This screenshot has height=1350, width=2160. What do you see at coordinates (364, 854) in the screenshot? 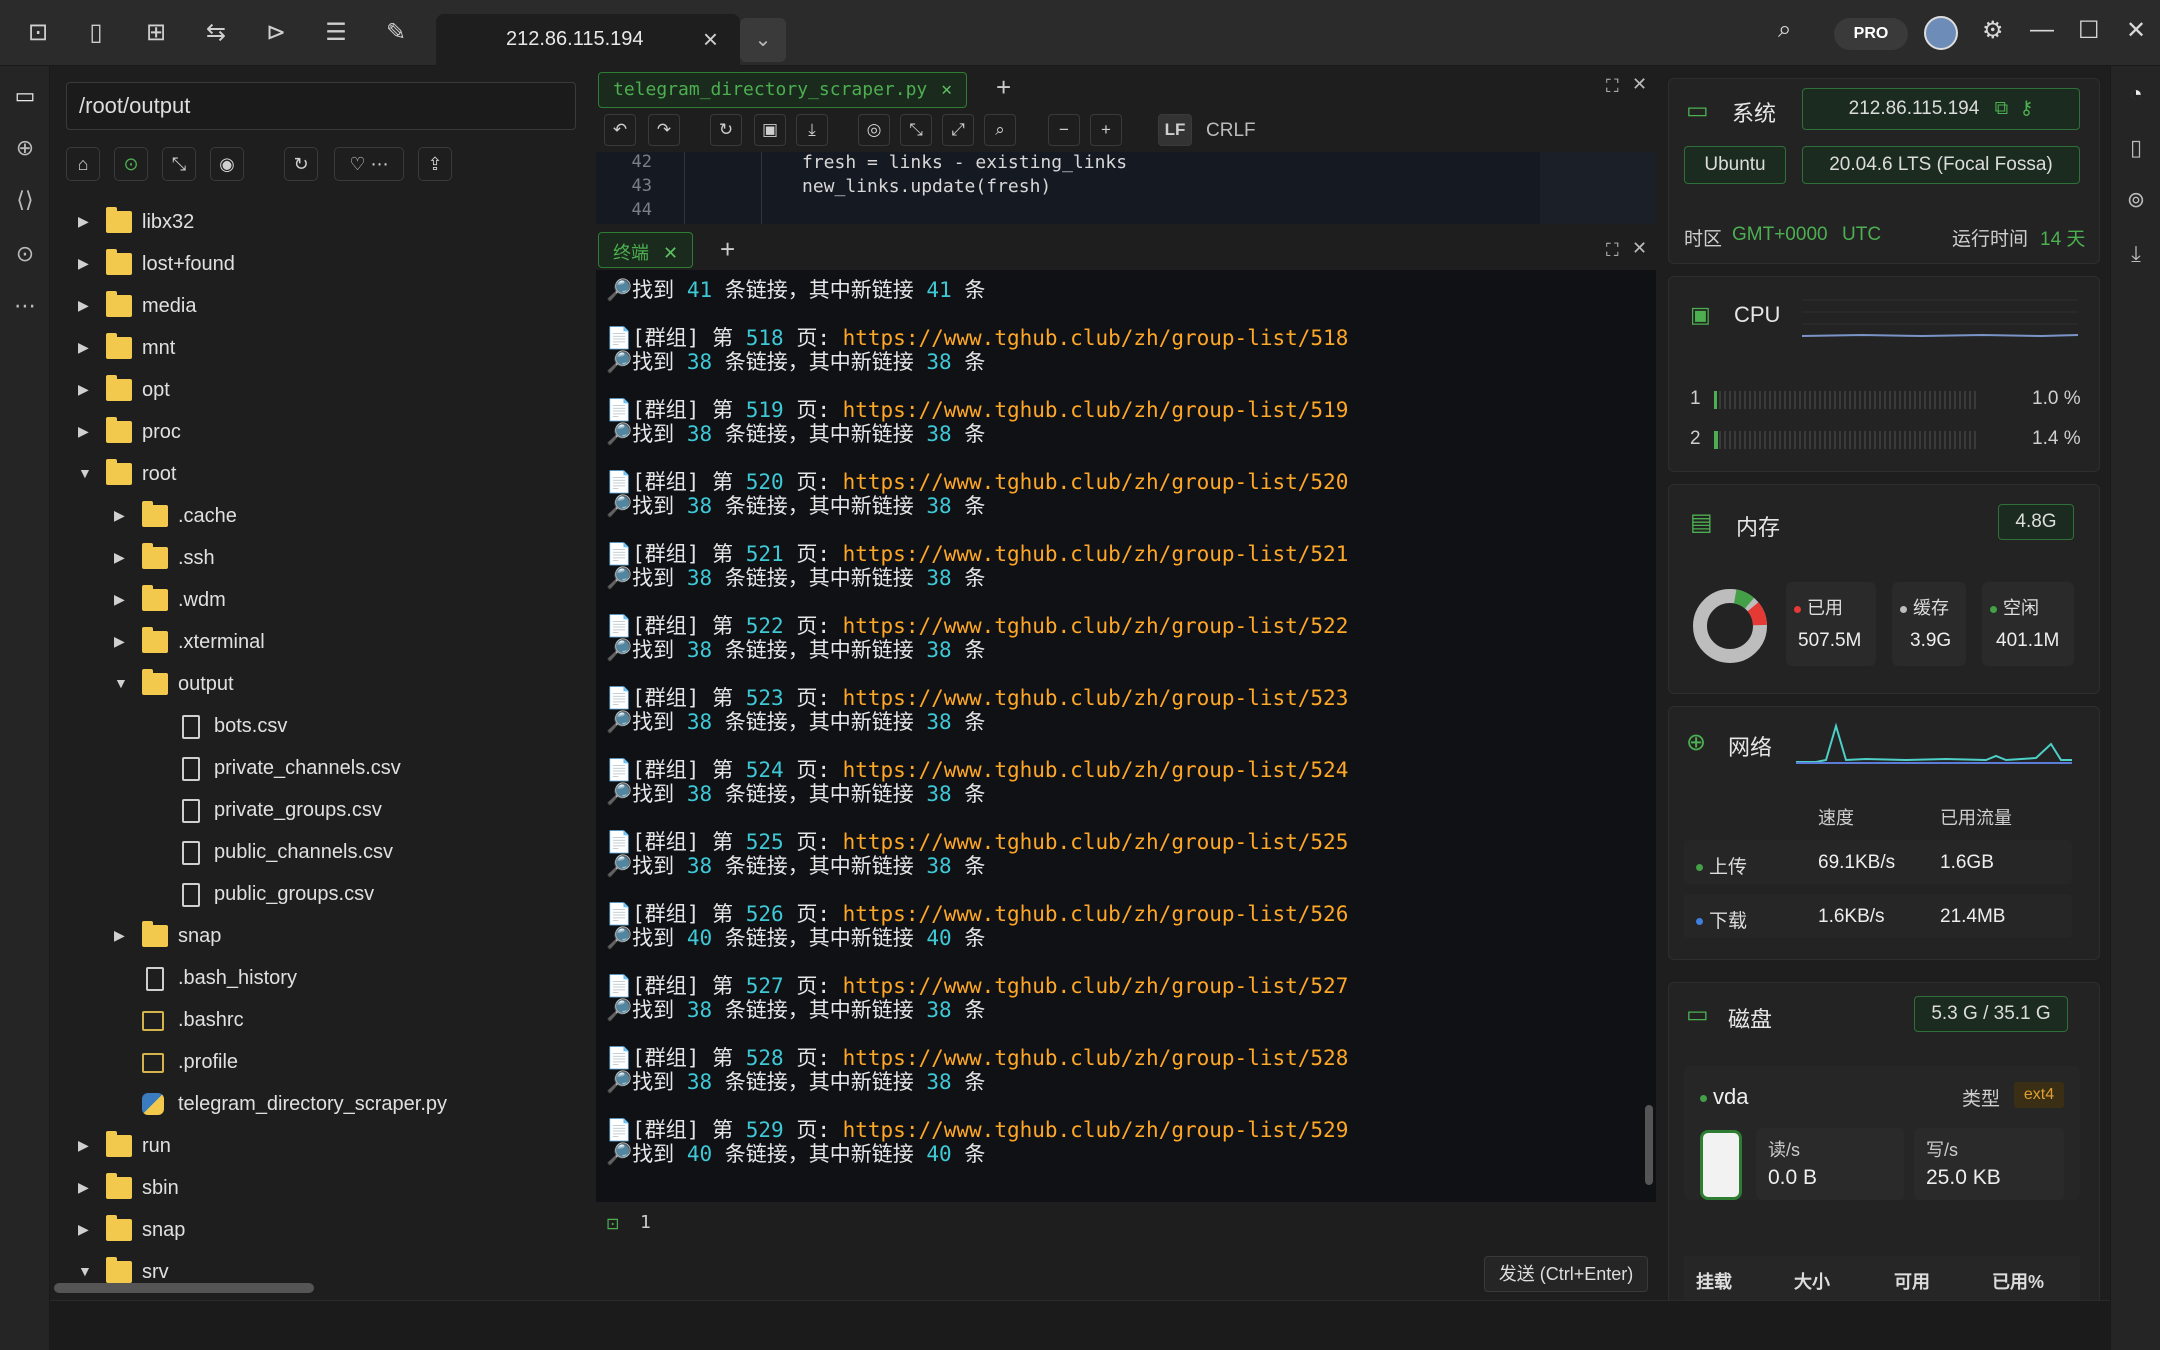
I see `tree-item: public_channels.csv` at bounding box center [364, 854].